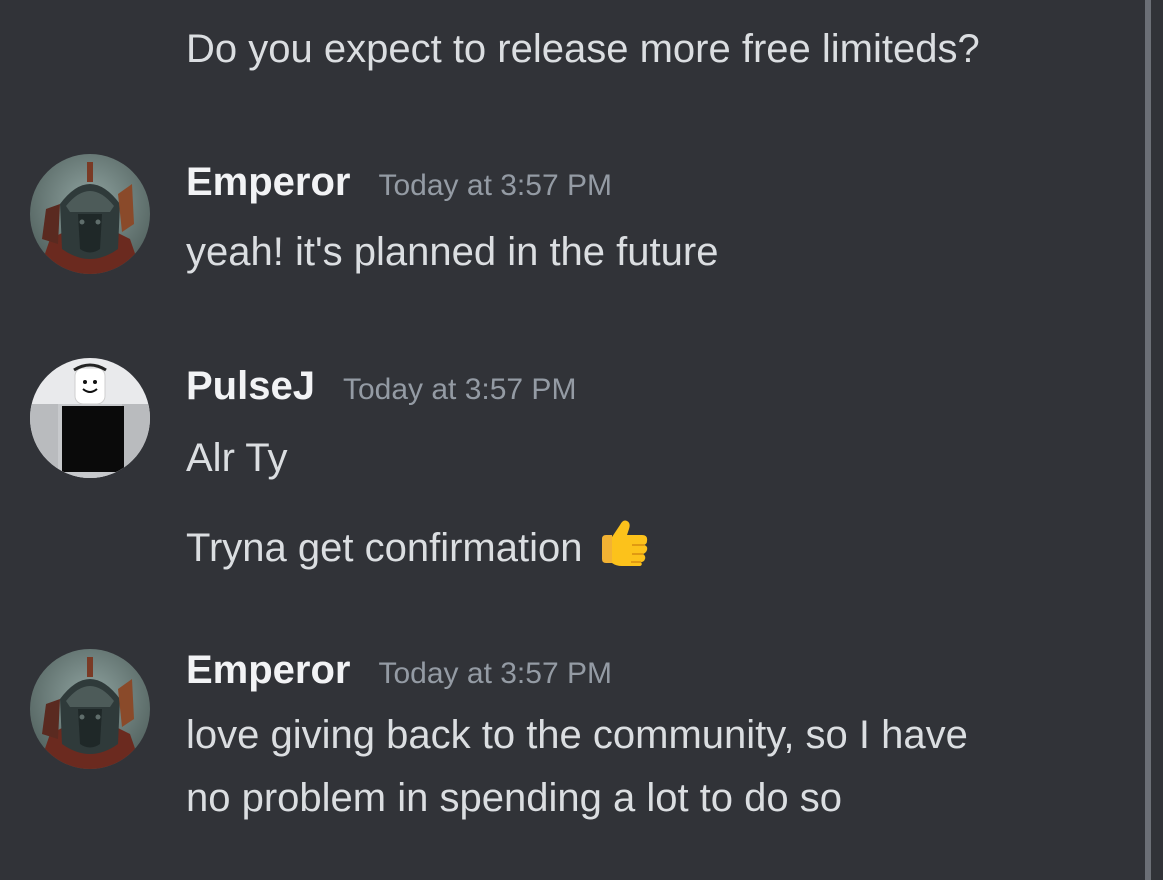  Describe the element at coordinates (624, 550) in the screenshot. I see `thumbs-up-icon` at that location.